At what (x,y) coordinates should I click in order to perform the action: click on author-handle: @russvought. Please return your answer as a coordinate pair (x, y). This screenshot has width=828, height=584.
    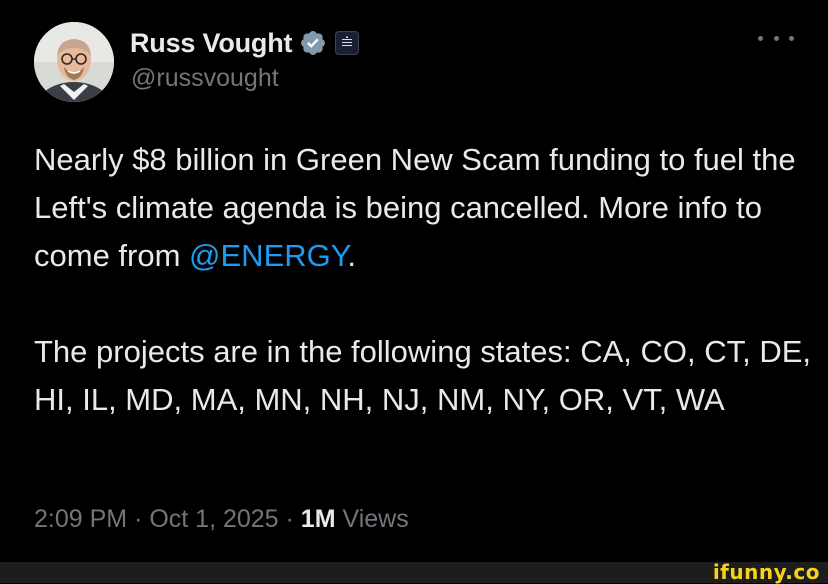
    Looking at the image, I should click on (205, 78).